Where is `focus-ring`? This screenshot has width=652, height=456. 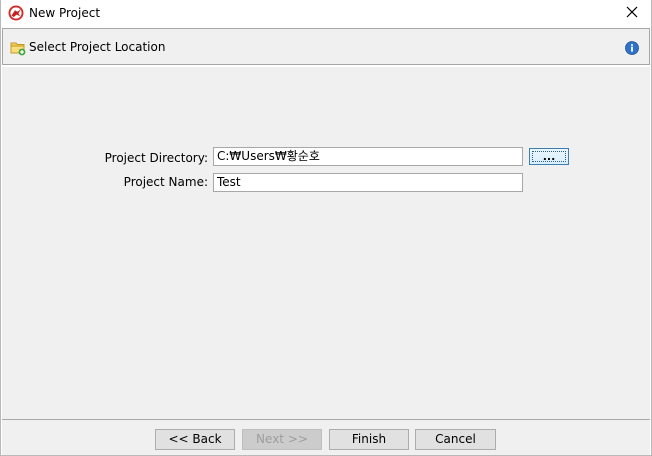 focus-ring is located at coordinates (549, 156).